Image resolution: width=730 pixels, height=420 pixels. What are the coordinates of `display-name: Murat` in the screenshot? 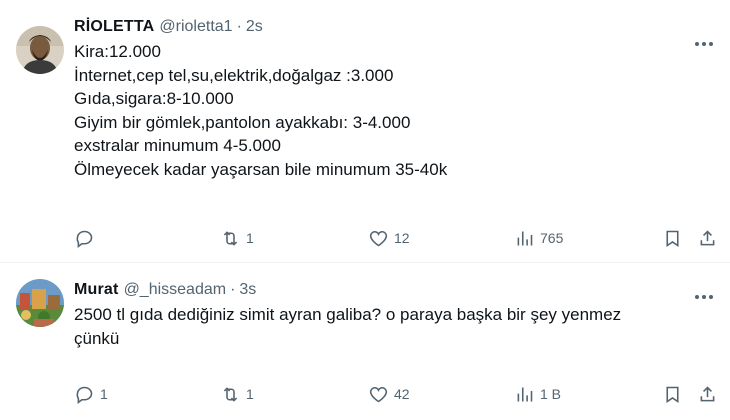 It's located at (96, 290).